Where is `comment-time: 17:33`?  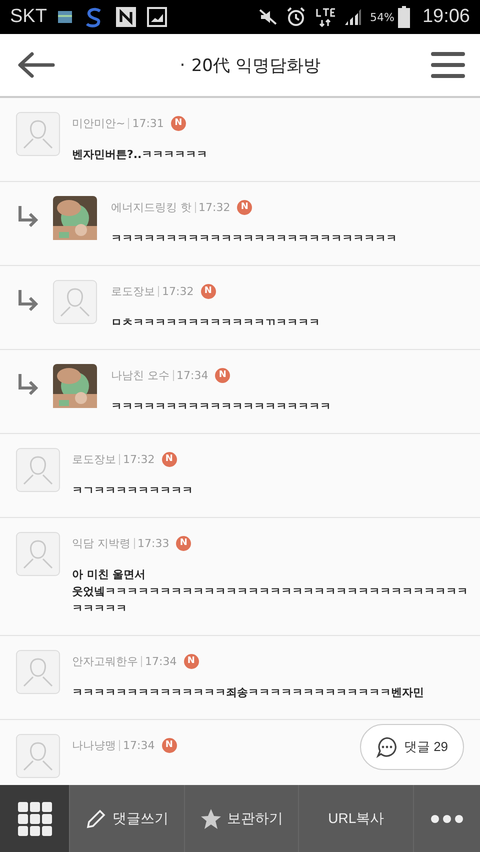 comment-time: 17:33 is located at coordinates (154, 543).